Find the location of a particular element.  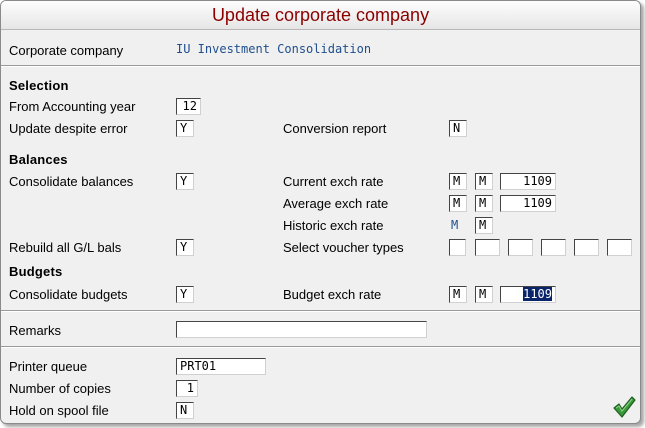

conversion-report-field: N is located at coordinates (458, 128).